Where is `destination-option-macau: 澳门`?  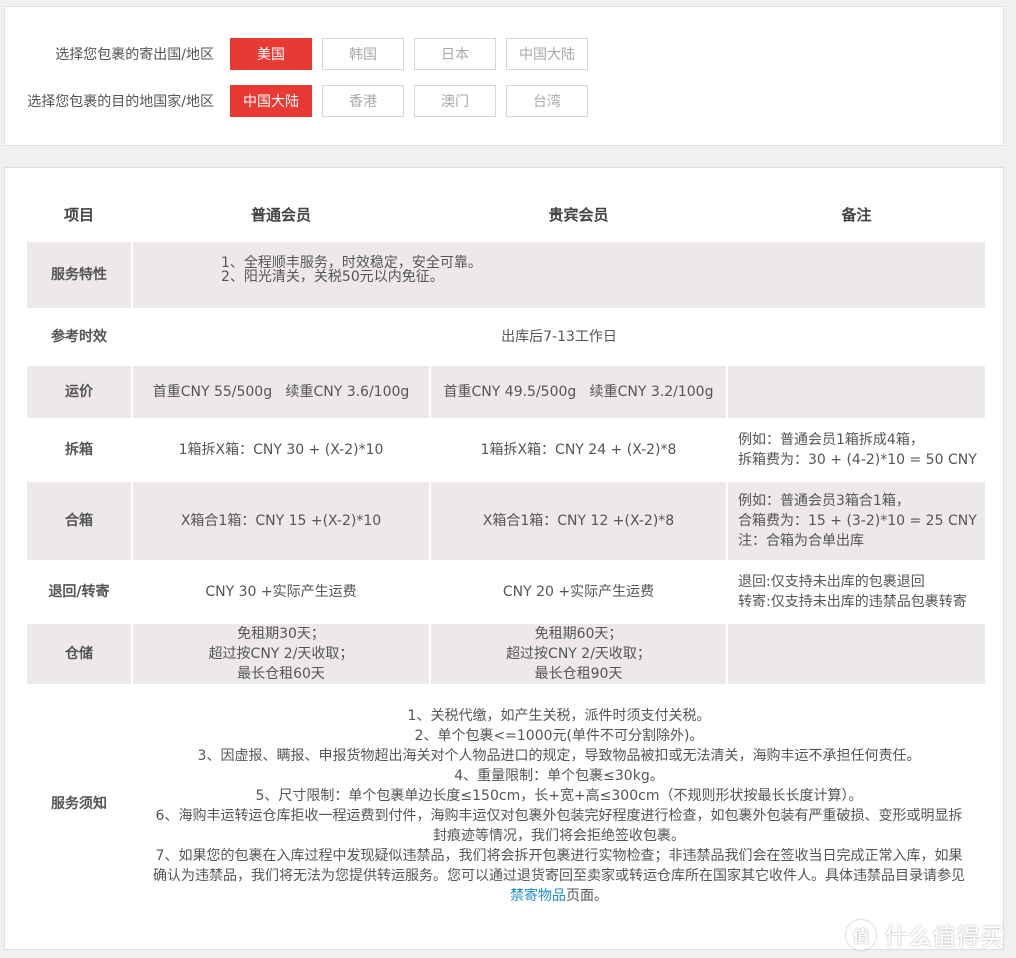
destination-option-macau: 澳门 is located at coordinates (455, 100).